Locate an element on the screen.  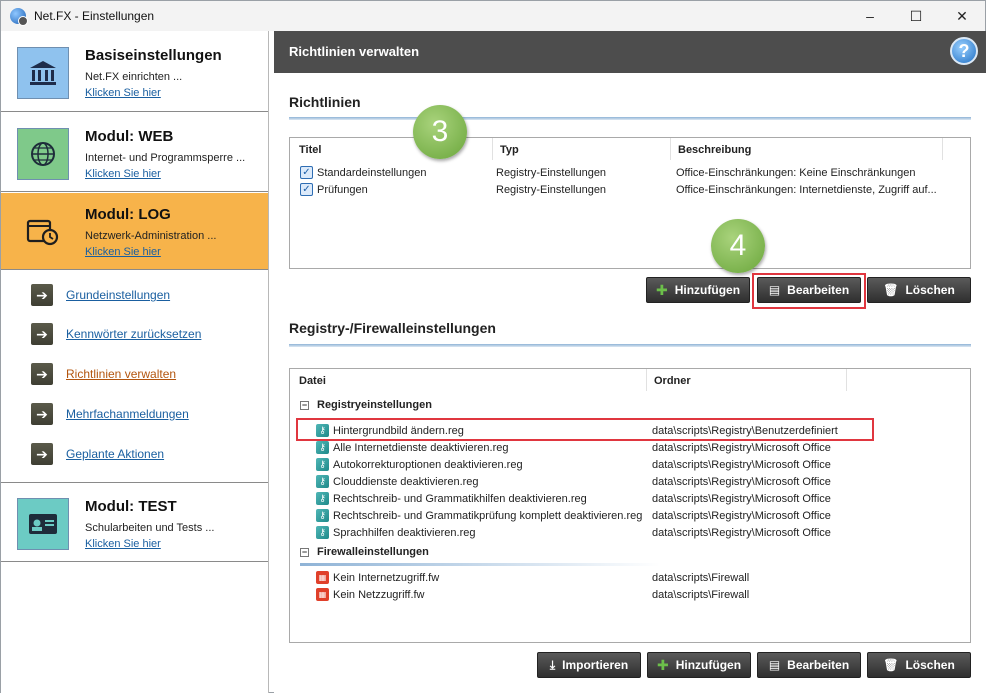
column-header-folder: Ordner is located at coordinates (747, 380).